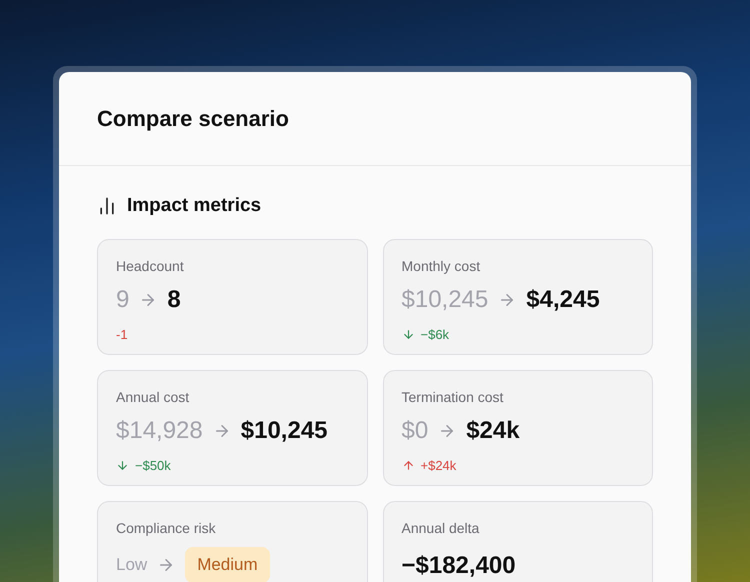  What do you see at coordinates (166, 528) in the screenshot?
I see `metric-label: Compliance risk` at bounding box center [166, 528].